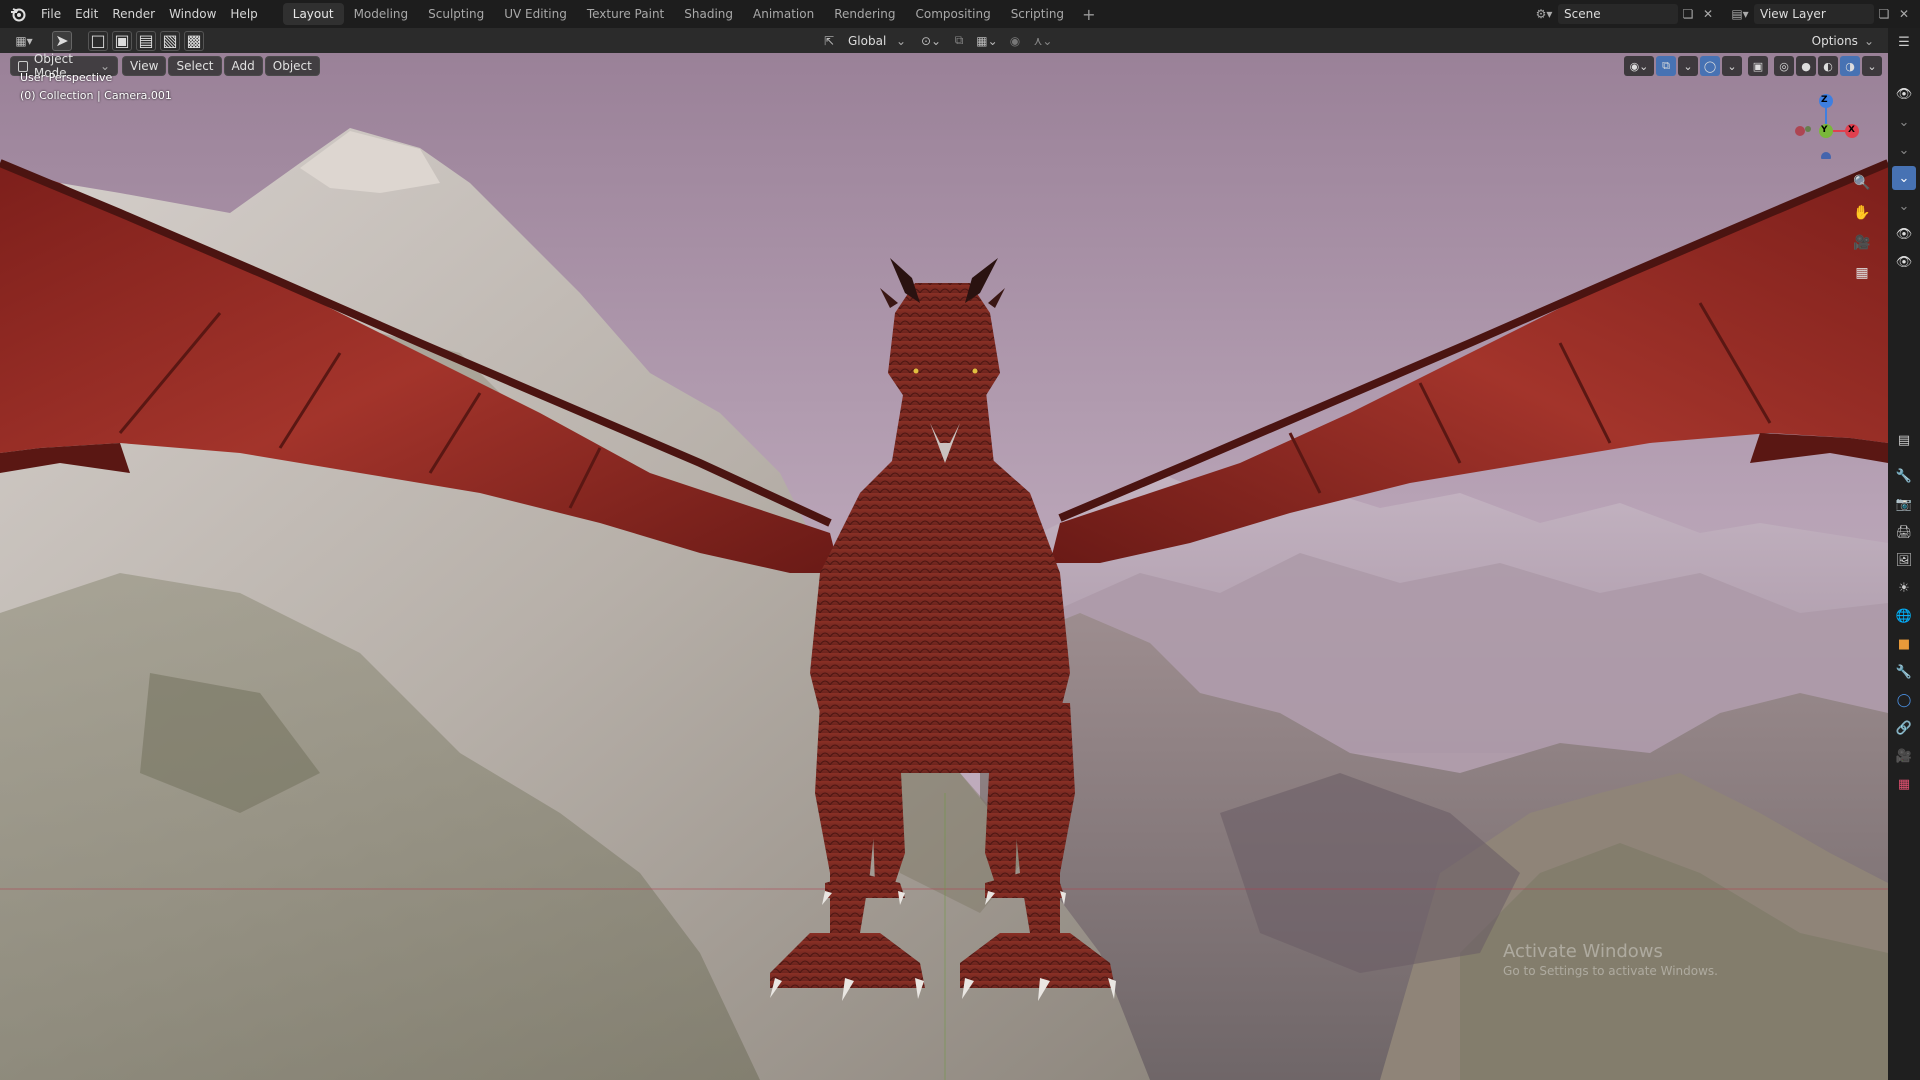  Describe the element at coordinates (535, 14) in the screenshot. I see `tab-uv-editing: UV Editing` at that location.